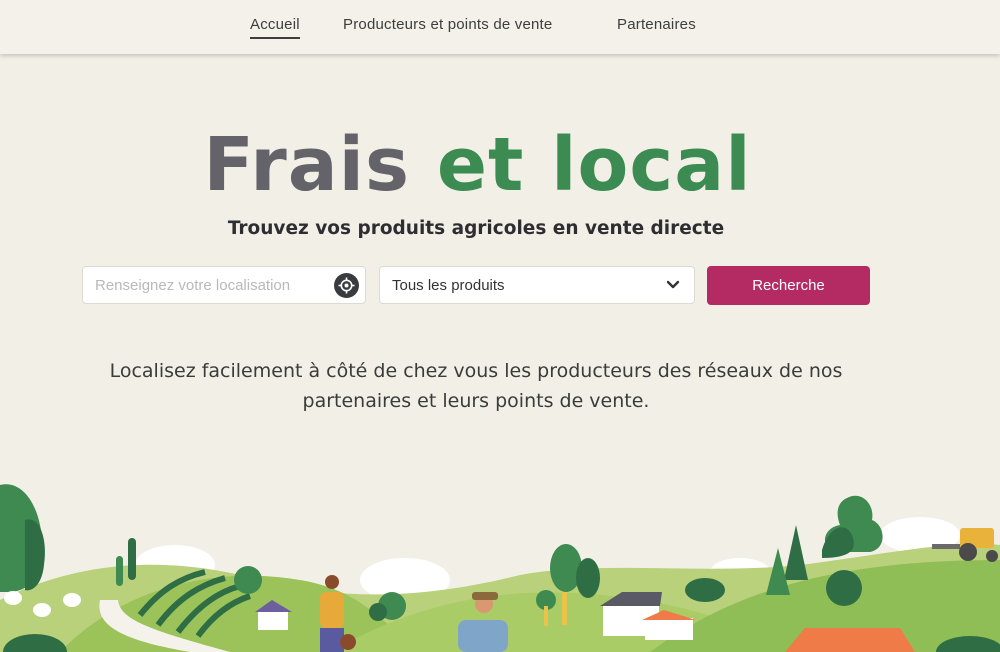 Image resolution: width=1000 pixels, height=652 pixels. What do you see at coordinates (537, 285) in the screenshot?
I see `product-select: Tous les produits` at bounding box center [537, 285].